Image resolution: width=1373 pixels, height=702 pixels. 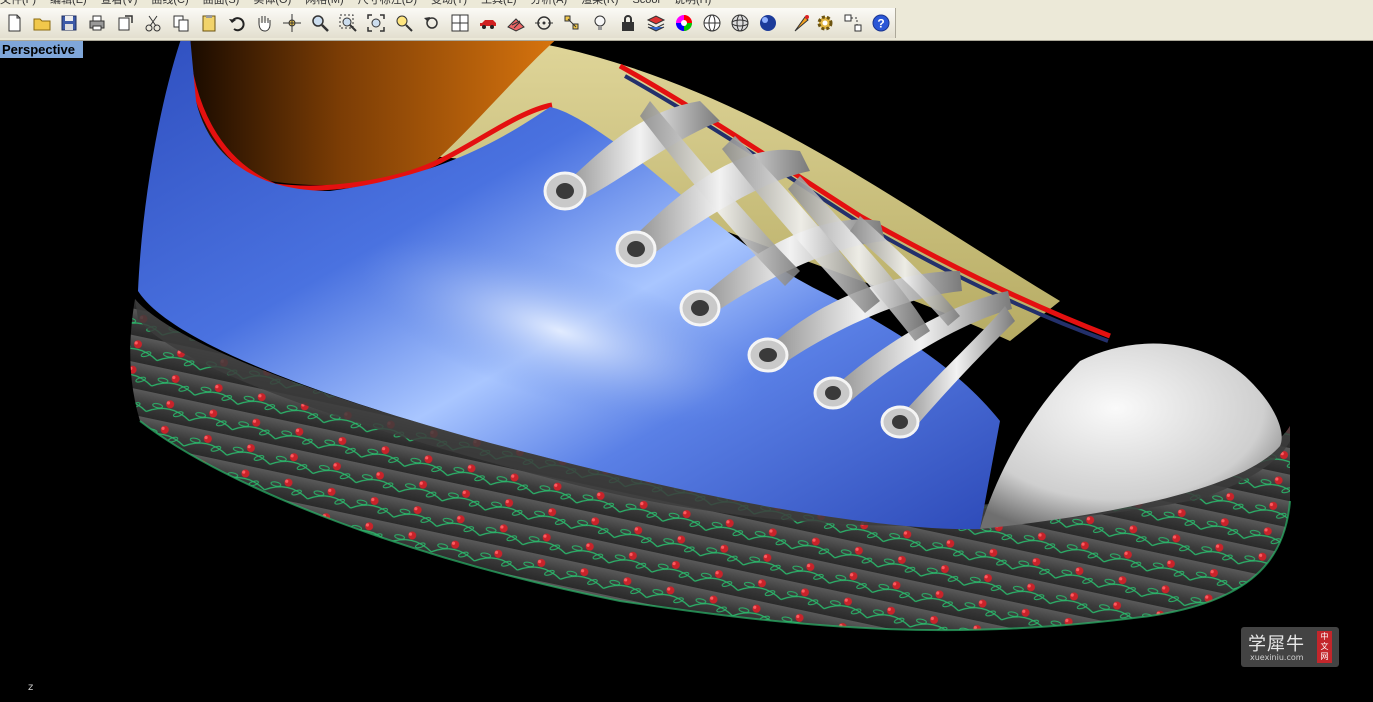 What do you see at coordinates (237, 23) in the screenshot?
I see `undo-icon` at bounding box center [237, 23].